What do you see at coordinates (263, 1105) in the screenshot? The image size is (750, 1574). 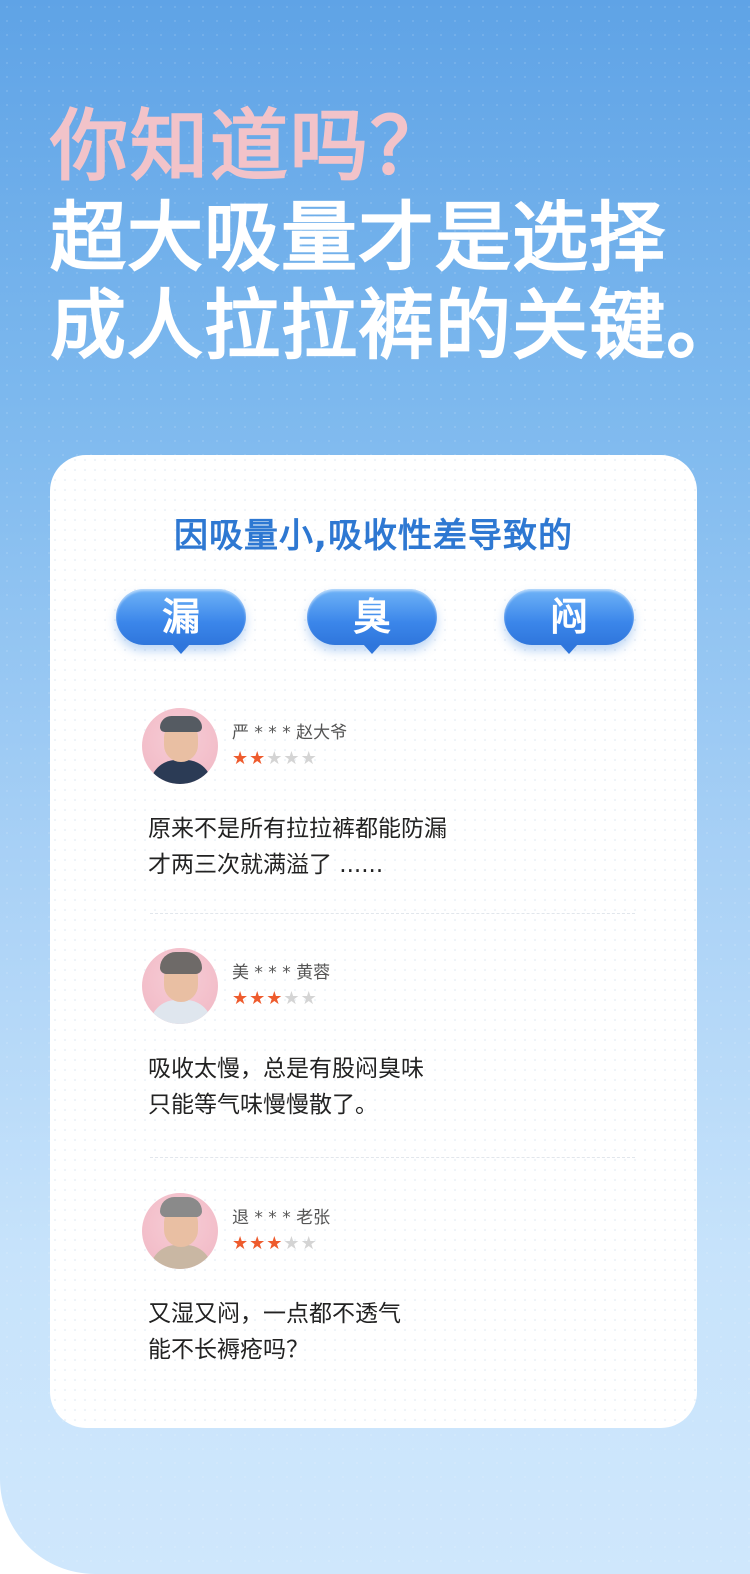 I see `review-text-line: 只能等气味慢慢散了。` at bounding box center [263, 1105].